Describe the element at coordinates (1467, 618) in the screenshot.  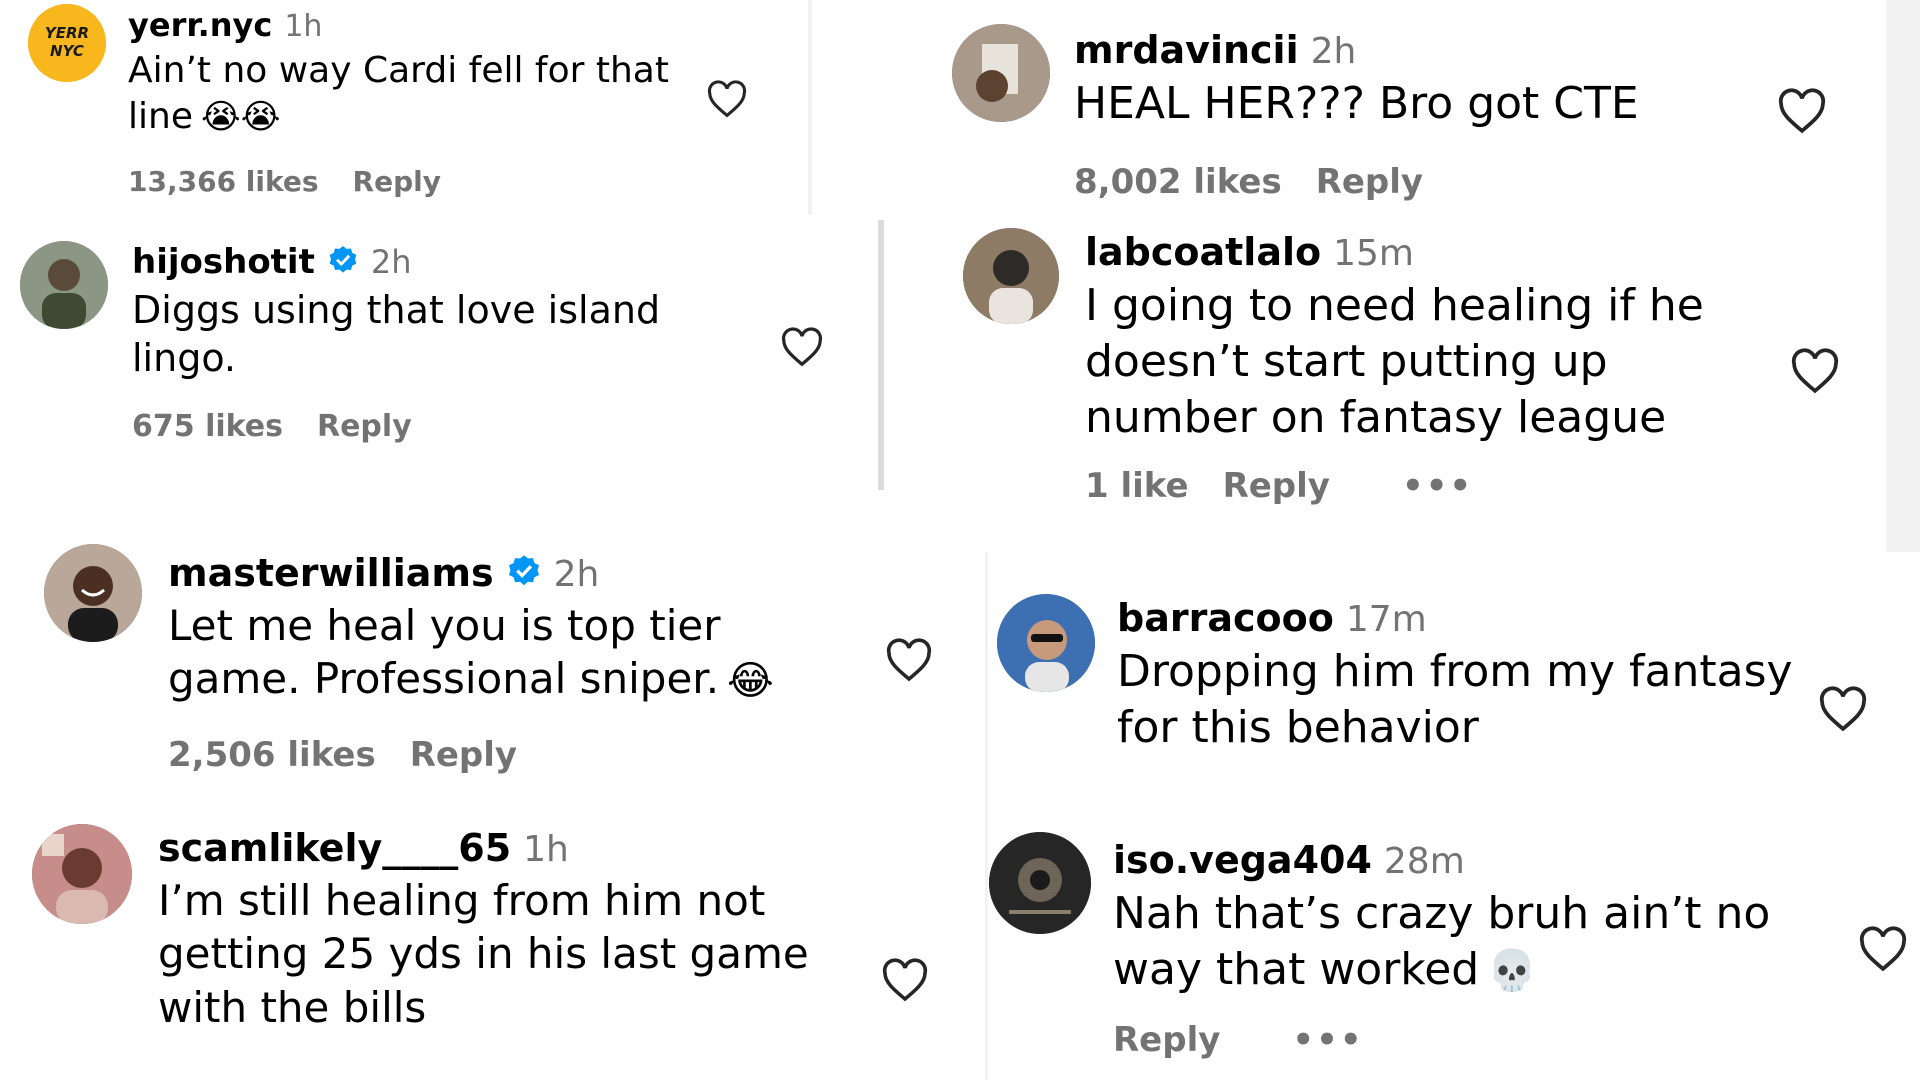
I see `comment-header: barracooo 17m` at that location.